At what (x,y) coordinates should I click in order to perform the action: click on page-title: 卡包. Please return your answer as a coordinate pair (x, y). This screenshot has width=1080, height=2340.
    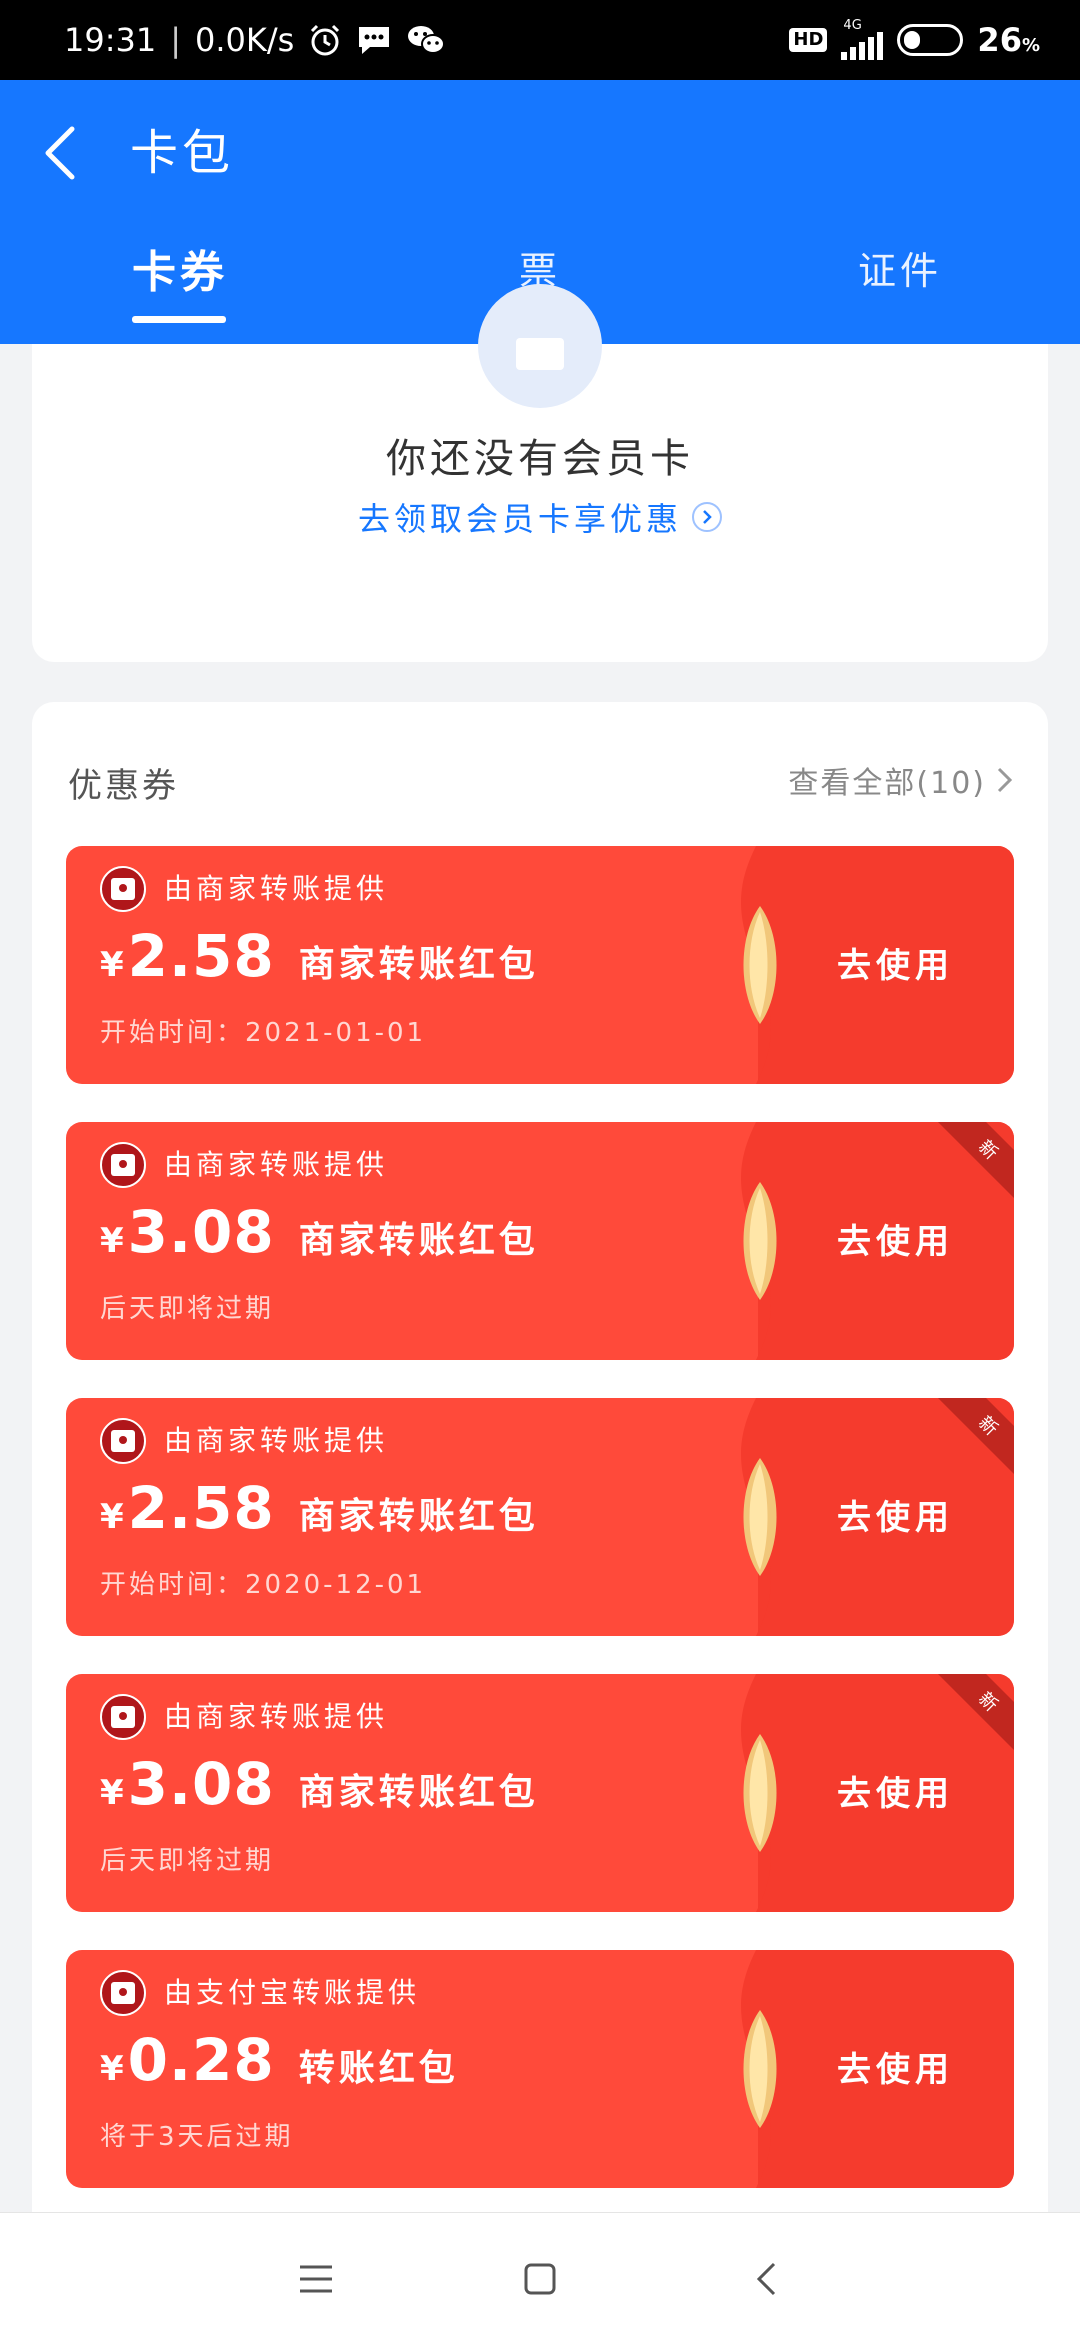
    Looking at the image, I should click on (182, 153).